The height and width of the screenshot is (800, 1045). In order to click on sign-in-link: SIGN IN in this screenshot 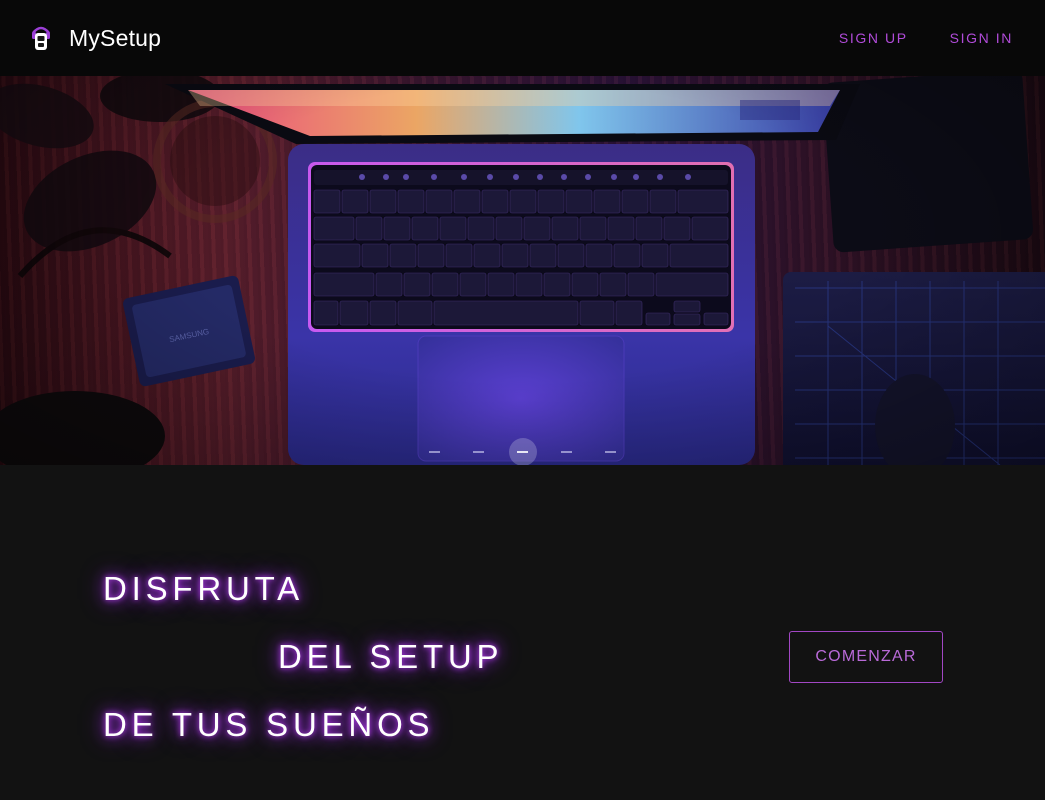, I will do `click(981, 38)`.